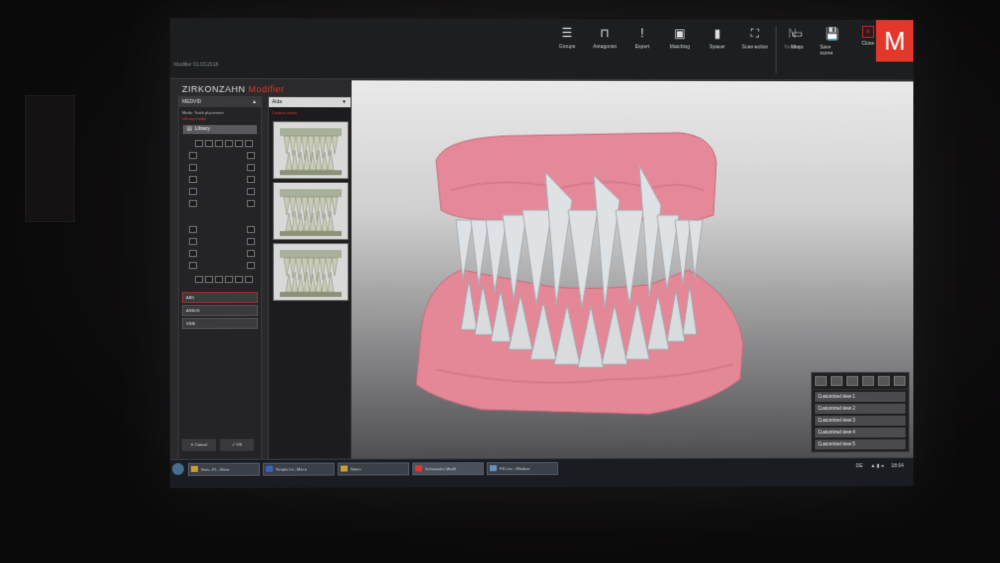  What do you see at coordinates (219, 297) in the screenshot?
I see `section-abn: ABN` at bounding box center [219, 297].